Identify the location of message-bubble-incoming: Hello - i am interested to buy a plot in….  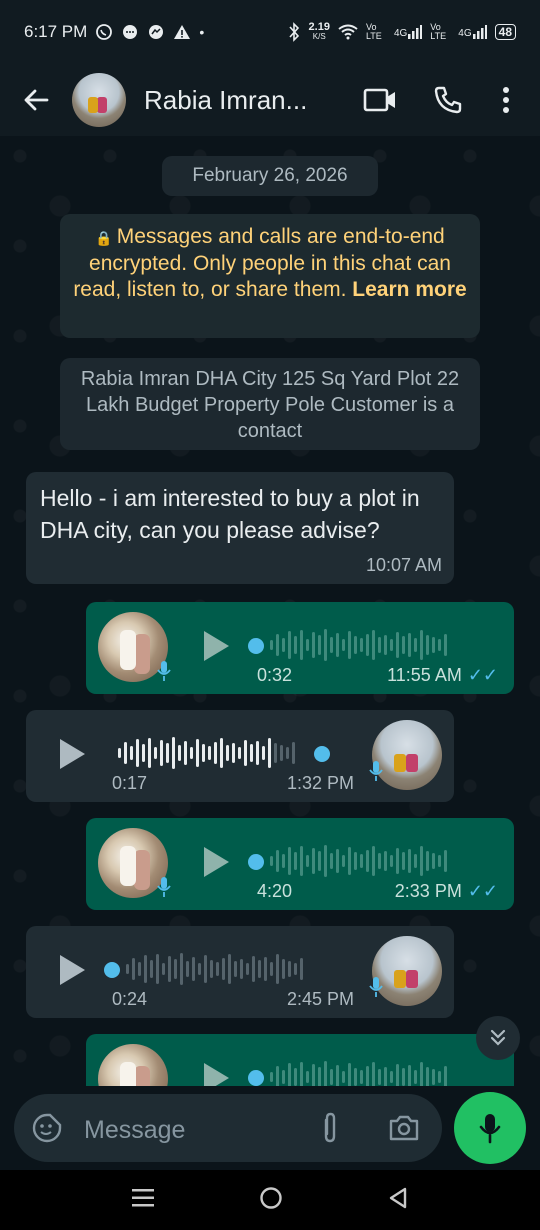
(240, 528).